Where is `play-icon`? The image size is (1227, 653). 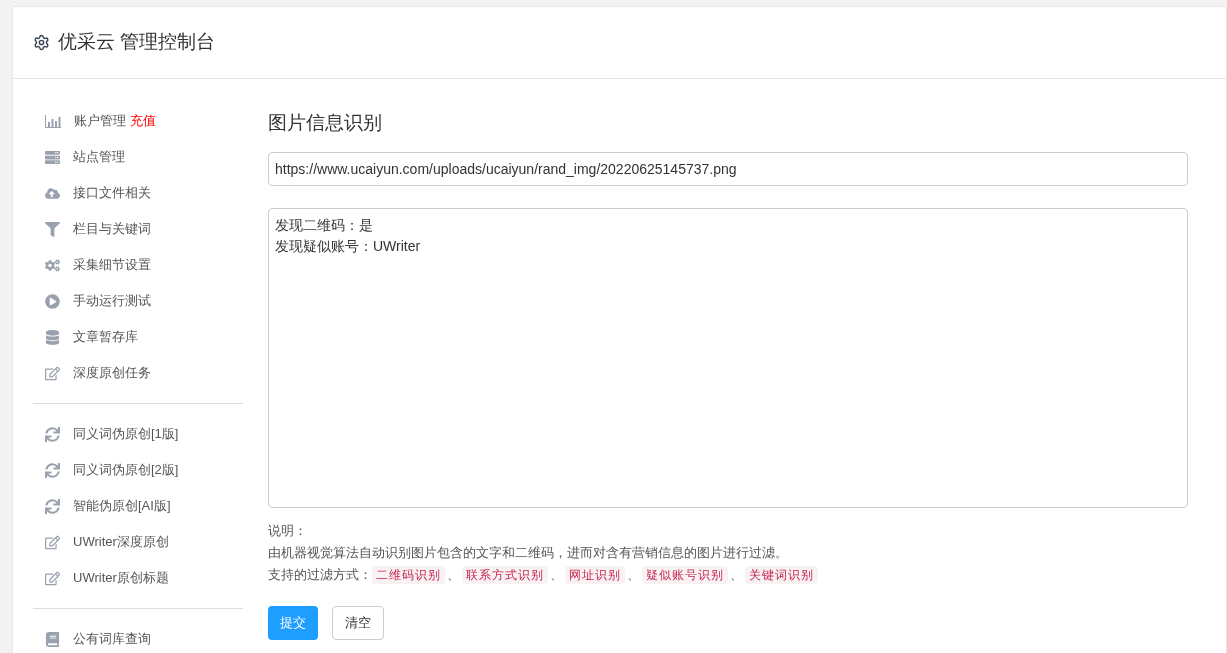 play-icon is located at coordinates (52, 301).